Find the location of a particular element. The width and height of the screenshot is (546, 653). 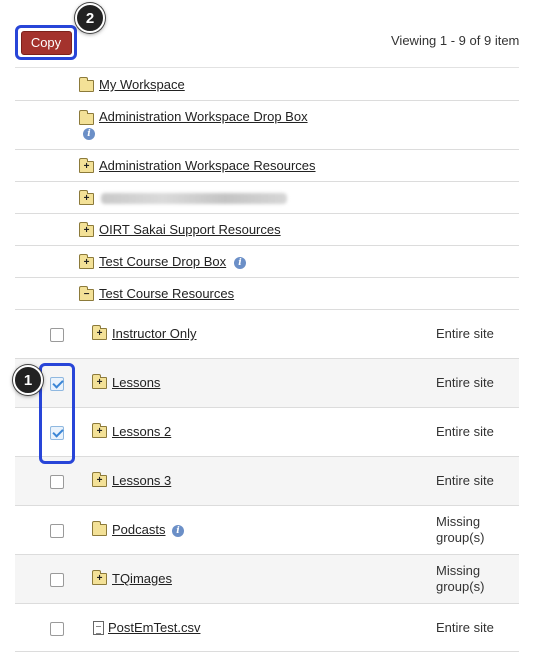

item-link: TQimages is located at coordinates (142, 578).